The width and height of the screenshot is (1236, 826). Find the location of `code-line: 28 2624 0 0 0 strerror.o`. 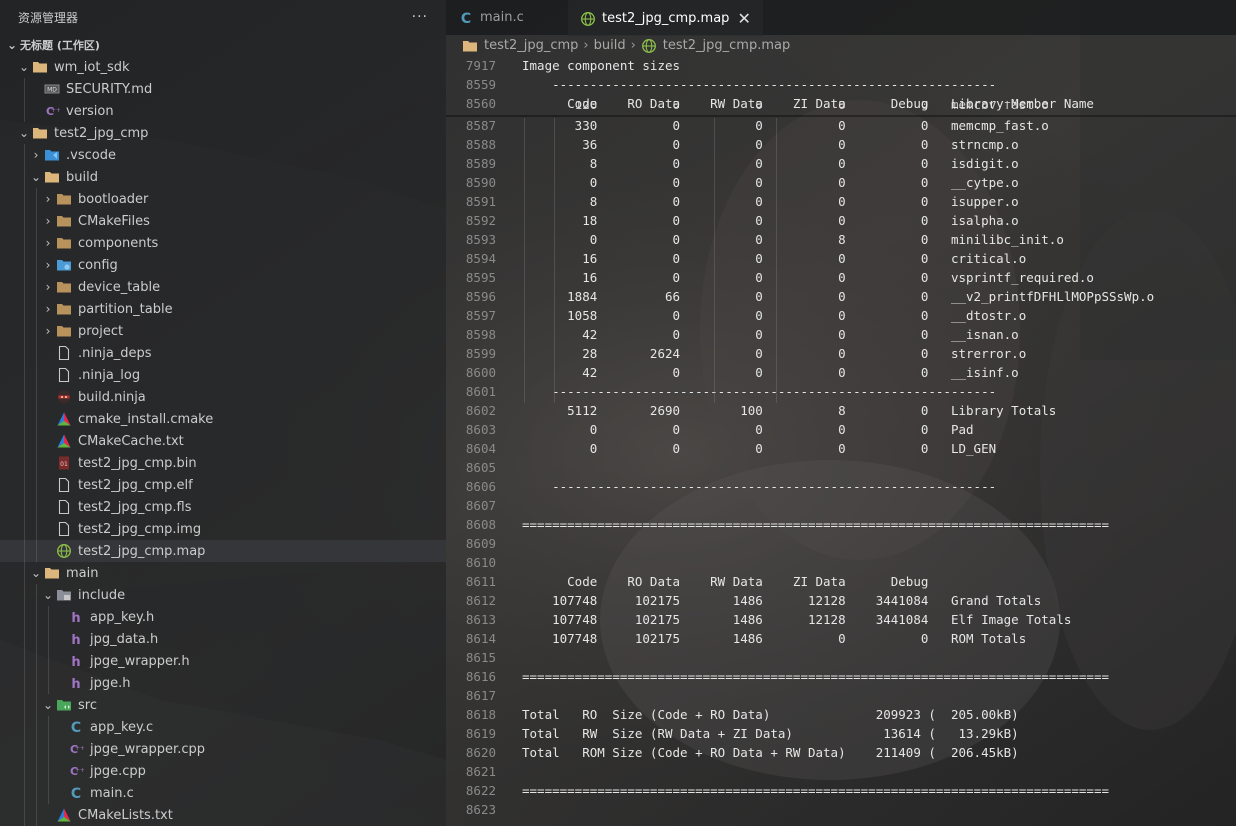

code-line: 28 2624 0 0 0 strerror.o is located at coordinates (774, 353).